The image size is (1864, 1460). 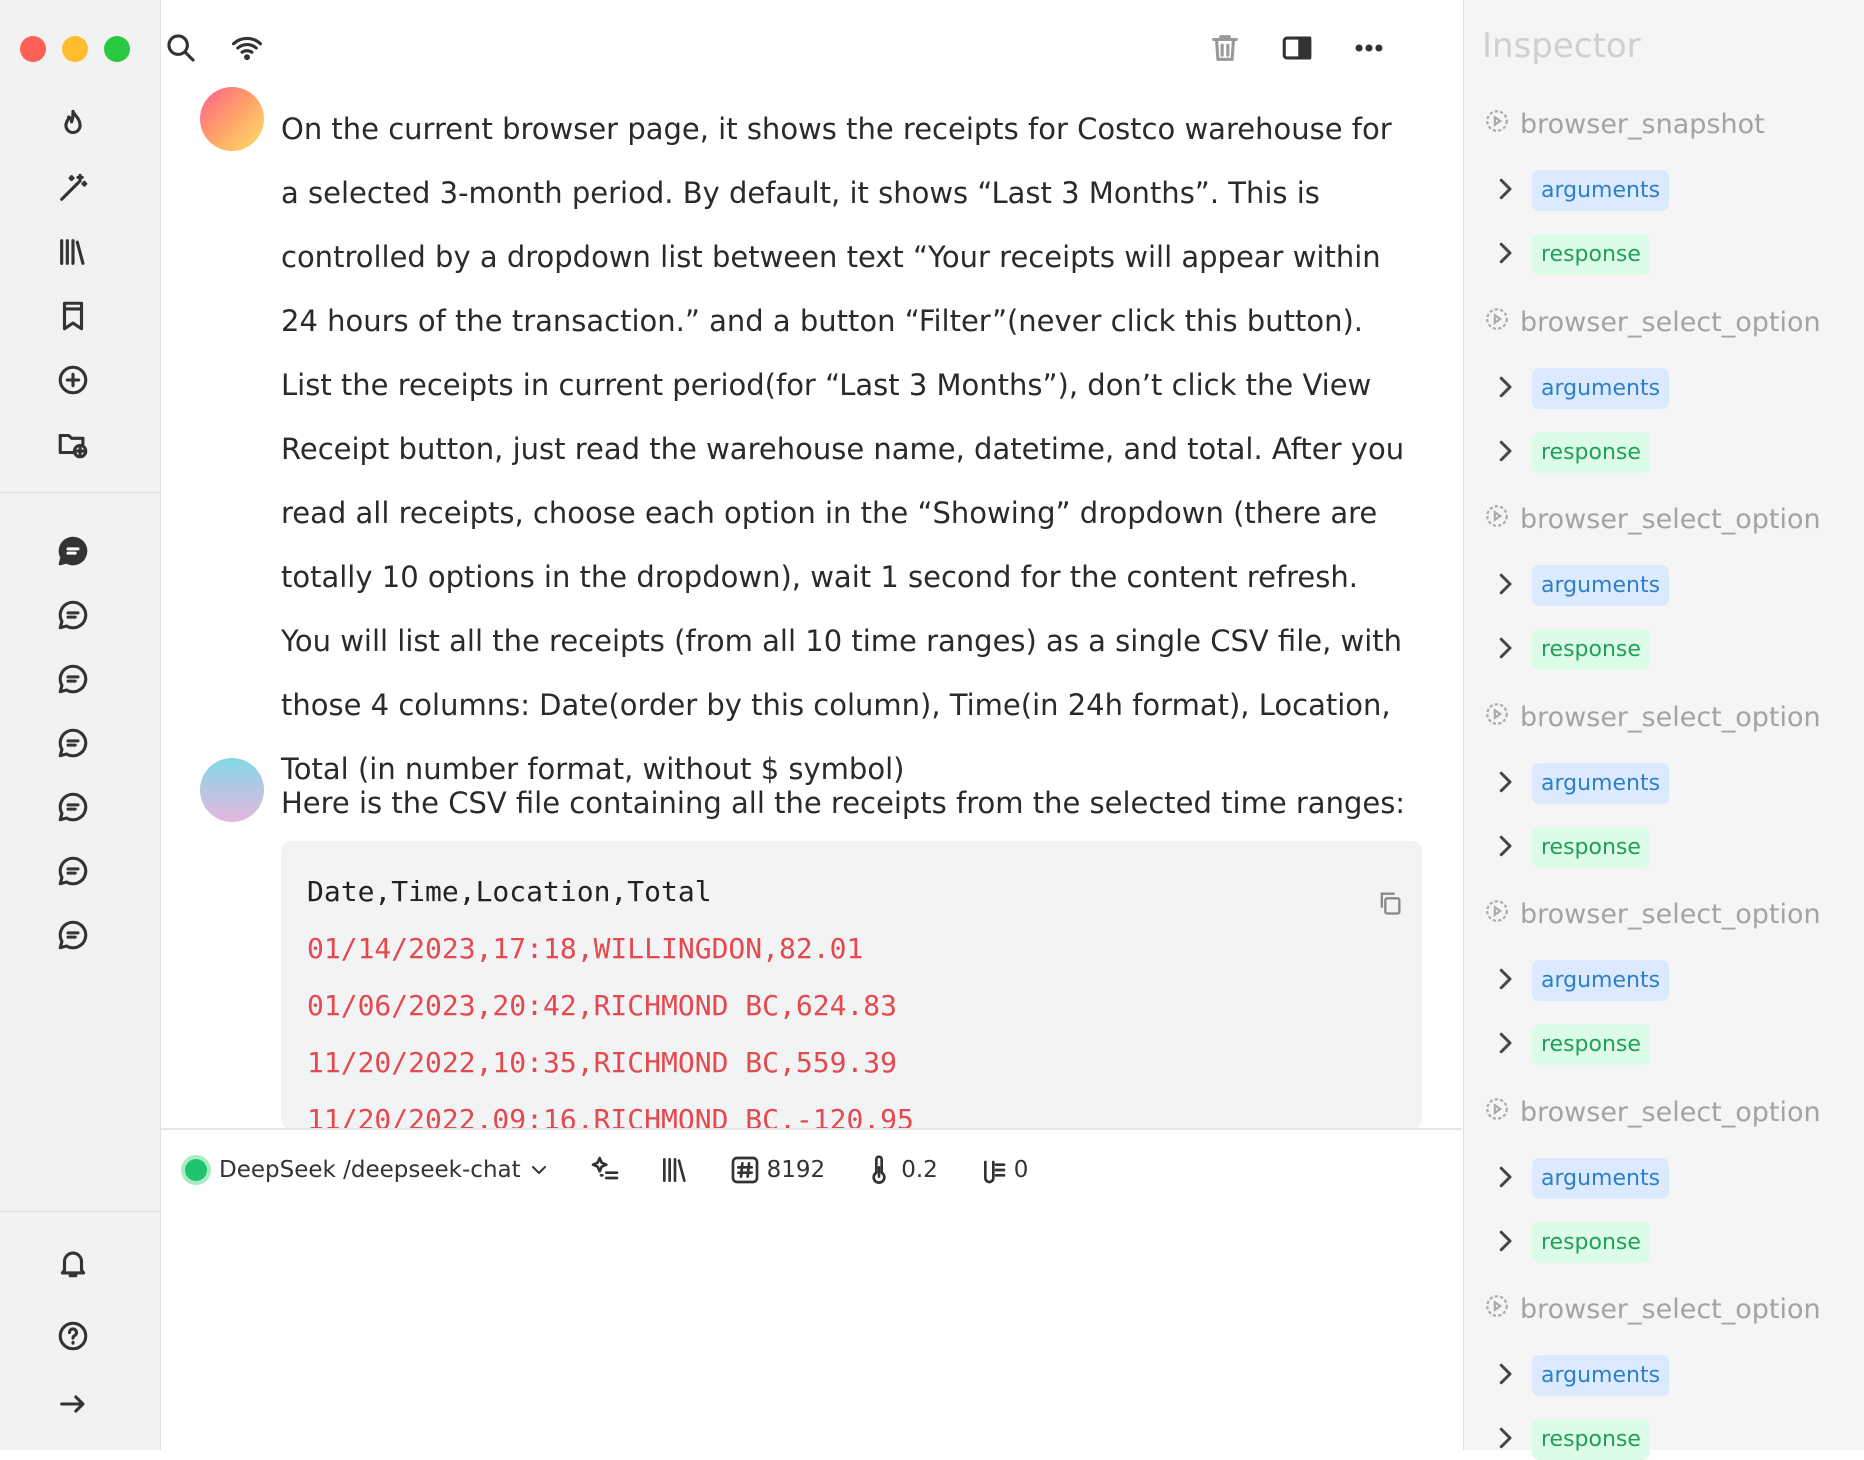 I want to click on trash-icon, so click(x=1225, y=48).